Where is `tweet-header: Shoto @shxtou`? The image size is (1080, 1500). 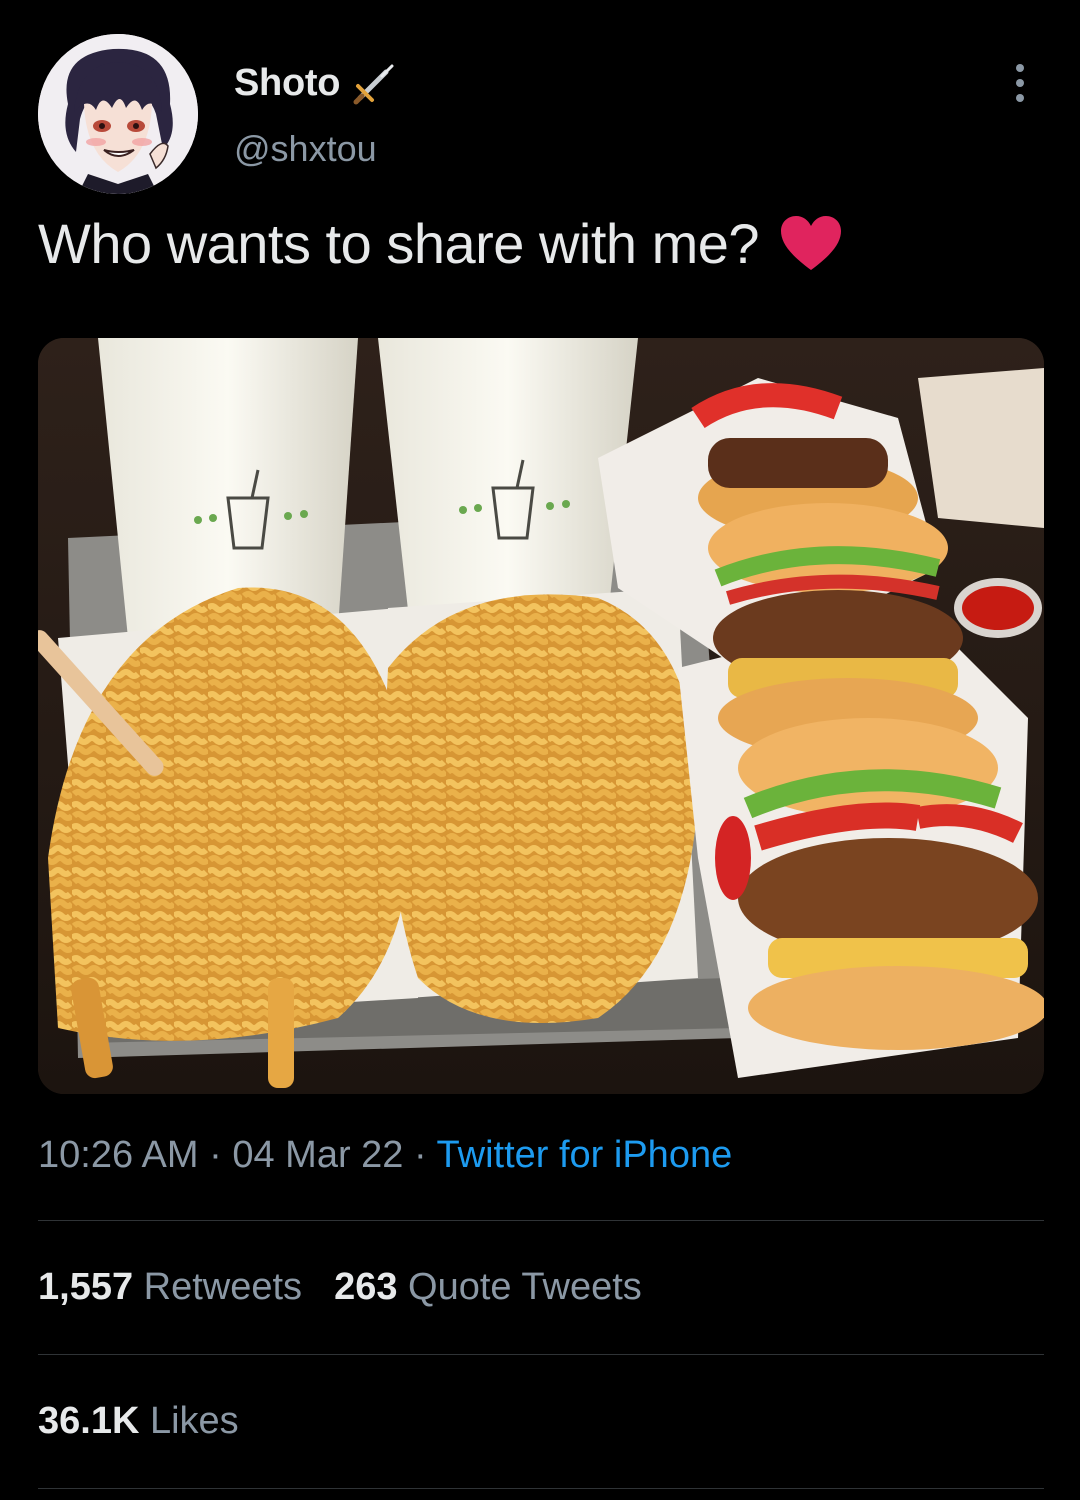
tweet-header: Shoto @shxtou is located at coordinates (540, 116).